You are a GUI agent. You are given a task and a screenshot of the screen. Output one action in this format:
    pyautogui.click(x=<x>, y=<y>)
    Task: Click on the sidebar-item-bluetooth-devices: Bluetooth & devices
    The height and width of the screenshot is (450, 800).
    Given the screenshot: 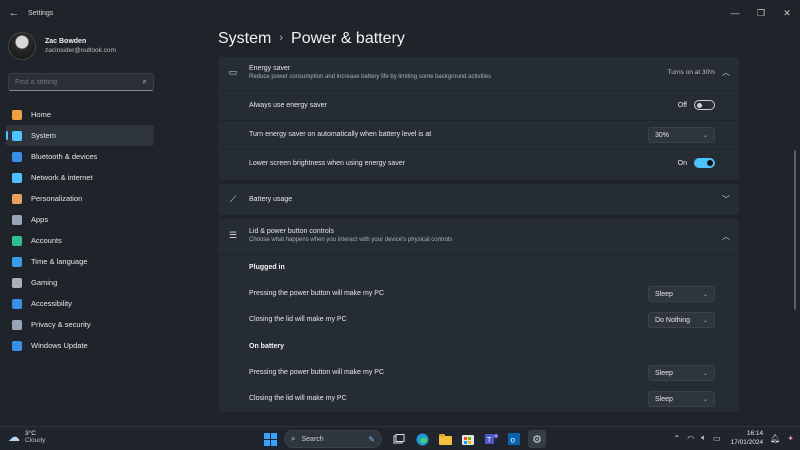 What is the action you would take?
    pyautogui.click(x=80, y=156)
    